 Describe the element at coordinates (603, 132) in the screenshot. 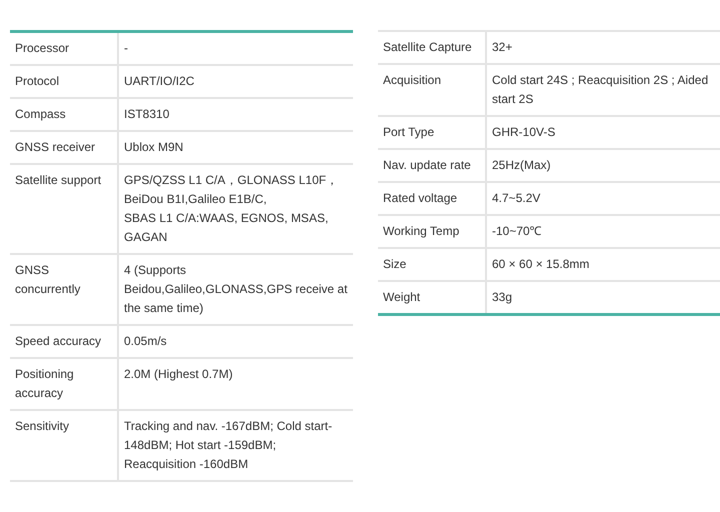

I see `spec-value: GHR-10V-S` at that location.